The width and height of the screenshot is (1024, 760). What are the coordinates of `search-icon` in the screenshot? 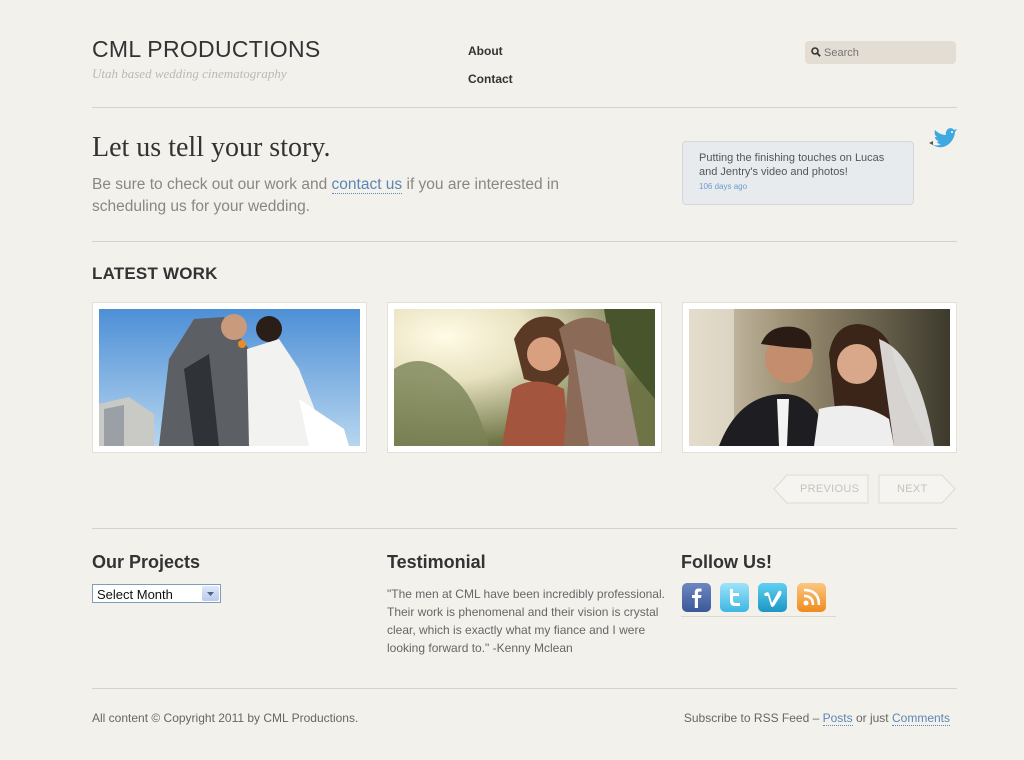 It's located at (816, 52).